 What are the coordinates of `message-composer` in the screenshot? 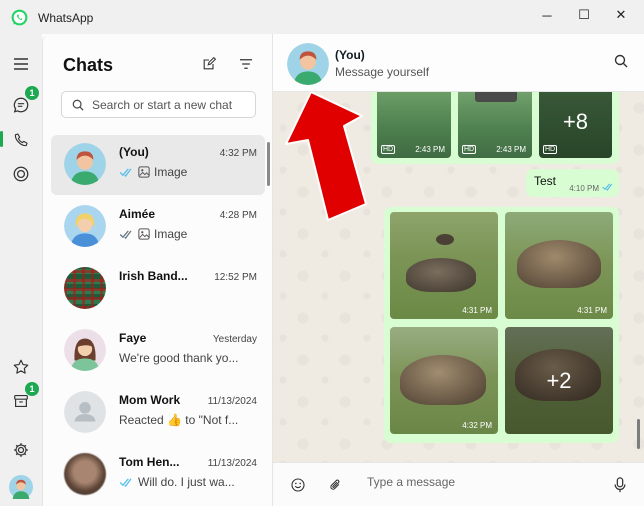 It's located at (458, 484).